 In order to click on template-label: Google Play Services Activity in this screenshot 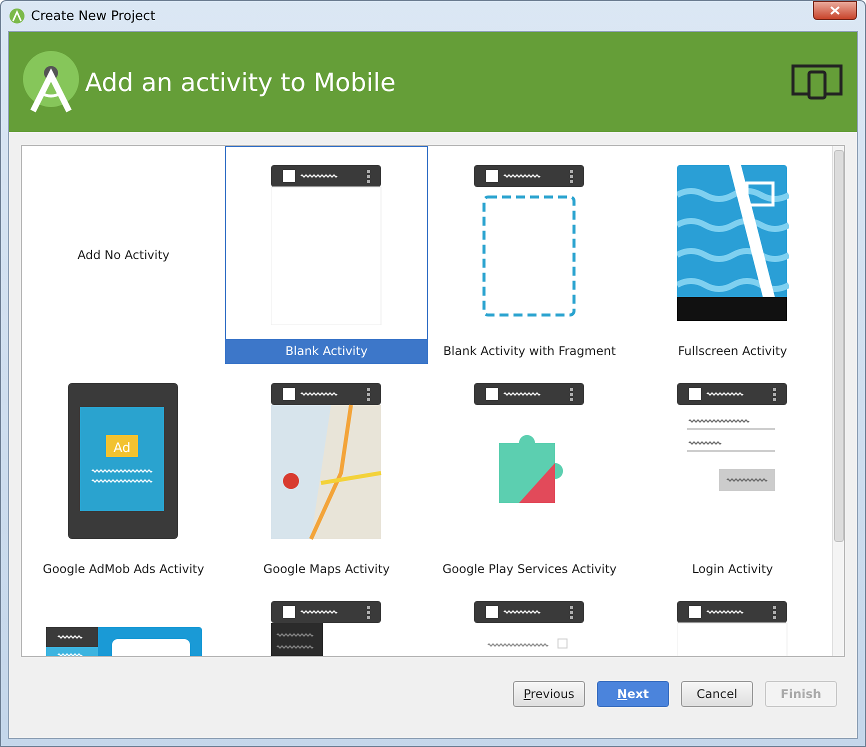, I will do `click(529, 569)`.